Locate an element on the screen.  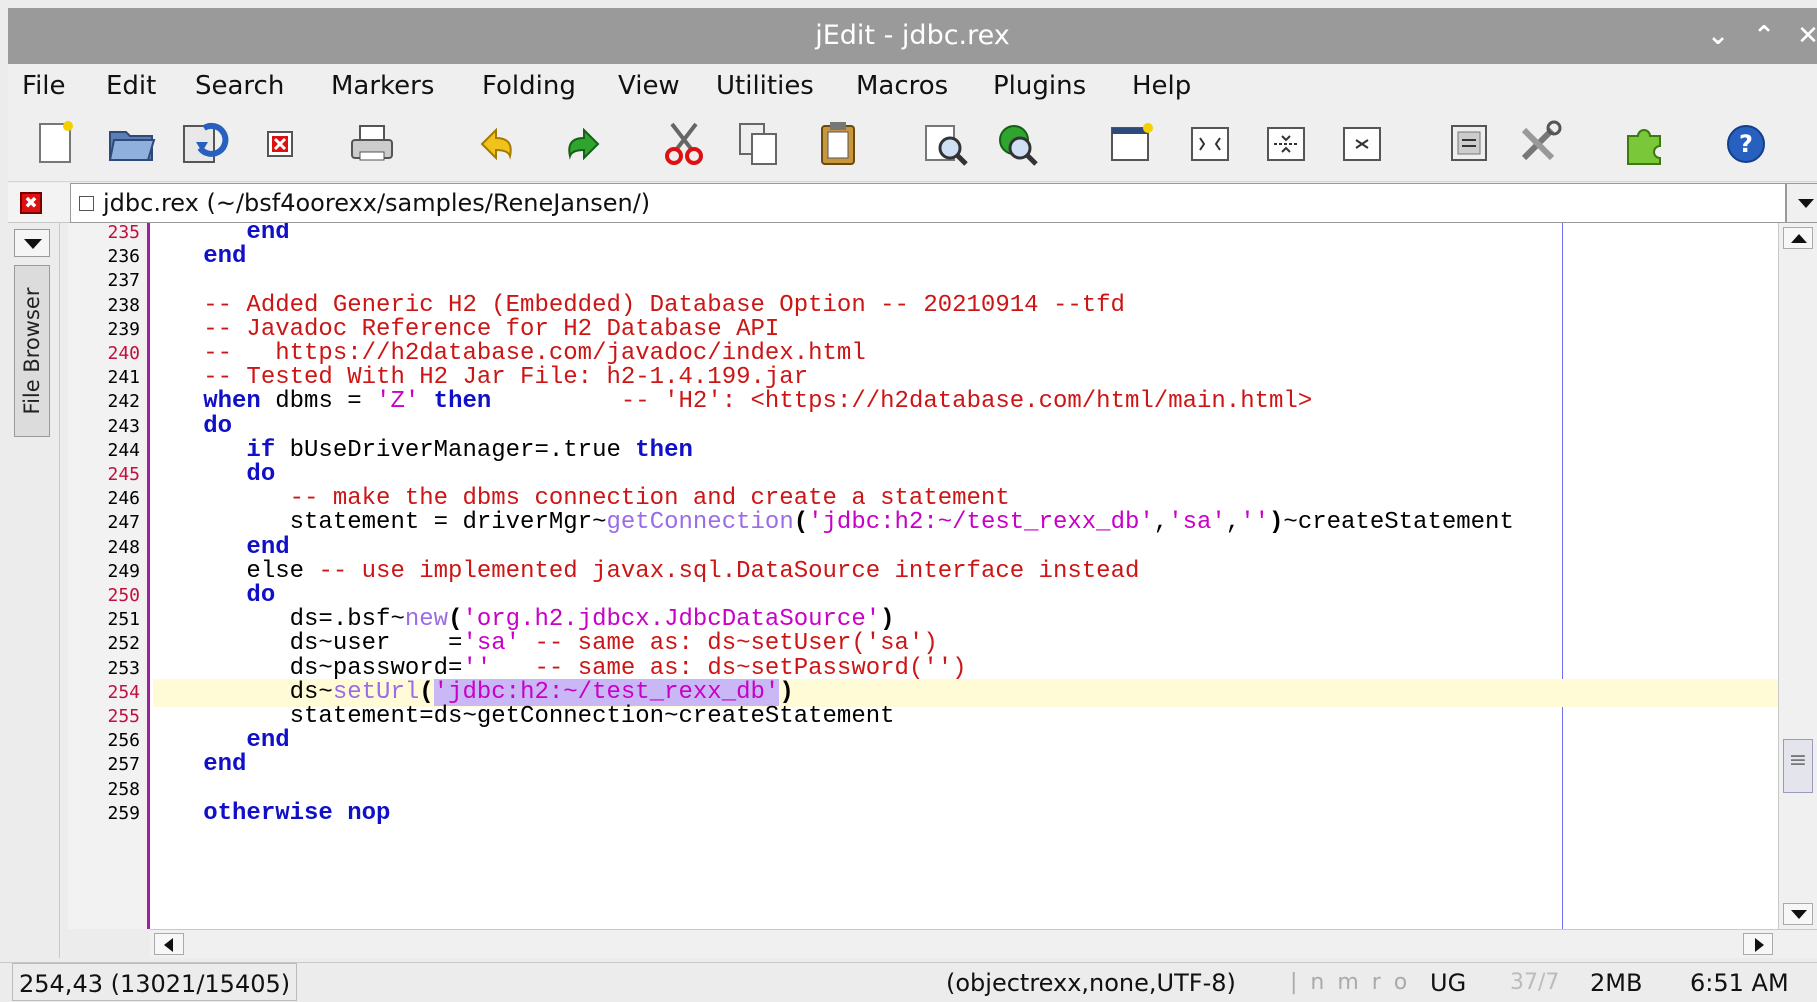
file-browser-tab: File Browser is located at coordinates (32, 351).